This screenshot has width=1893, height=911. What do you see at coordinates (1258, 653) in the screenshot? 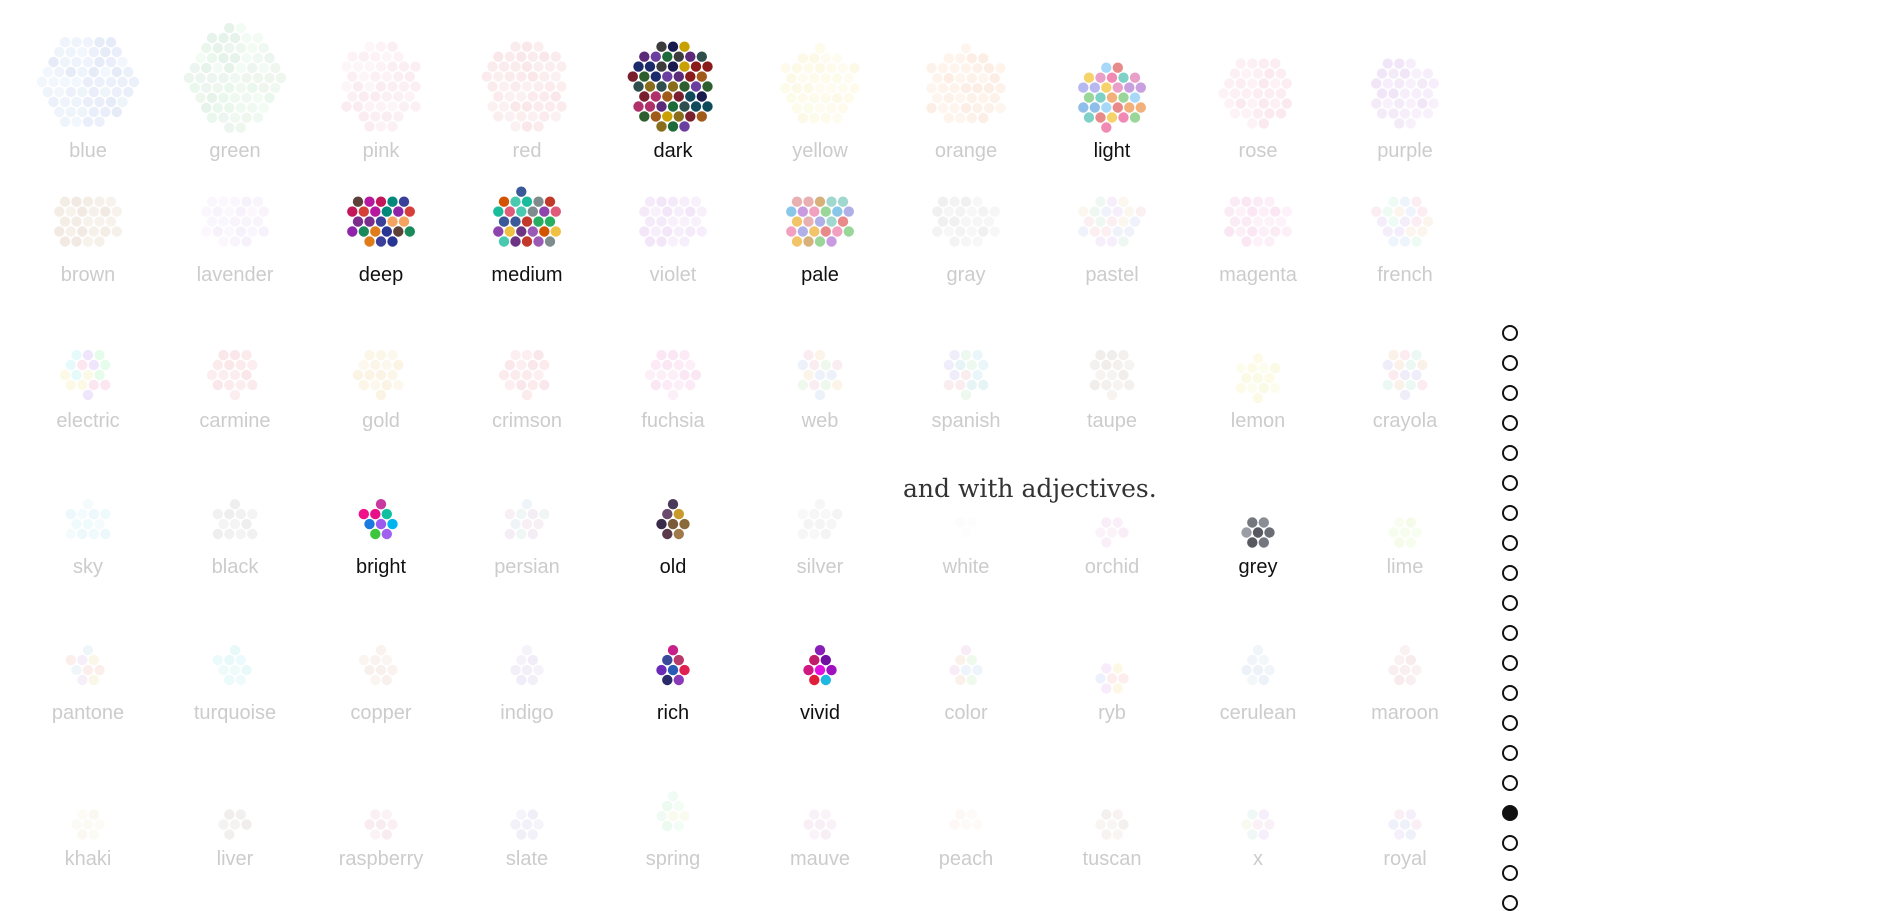
I see `word-cell-cerulean: cerulean` at bounding box center [1258, 653].